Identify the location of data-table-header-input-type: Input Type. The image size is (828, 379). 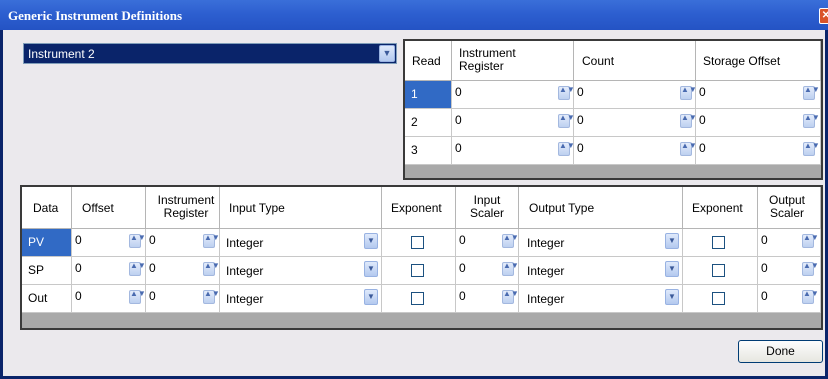
(301, 208).